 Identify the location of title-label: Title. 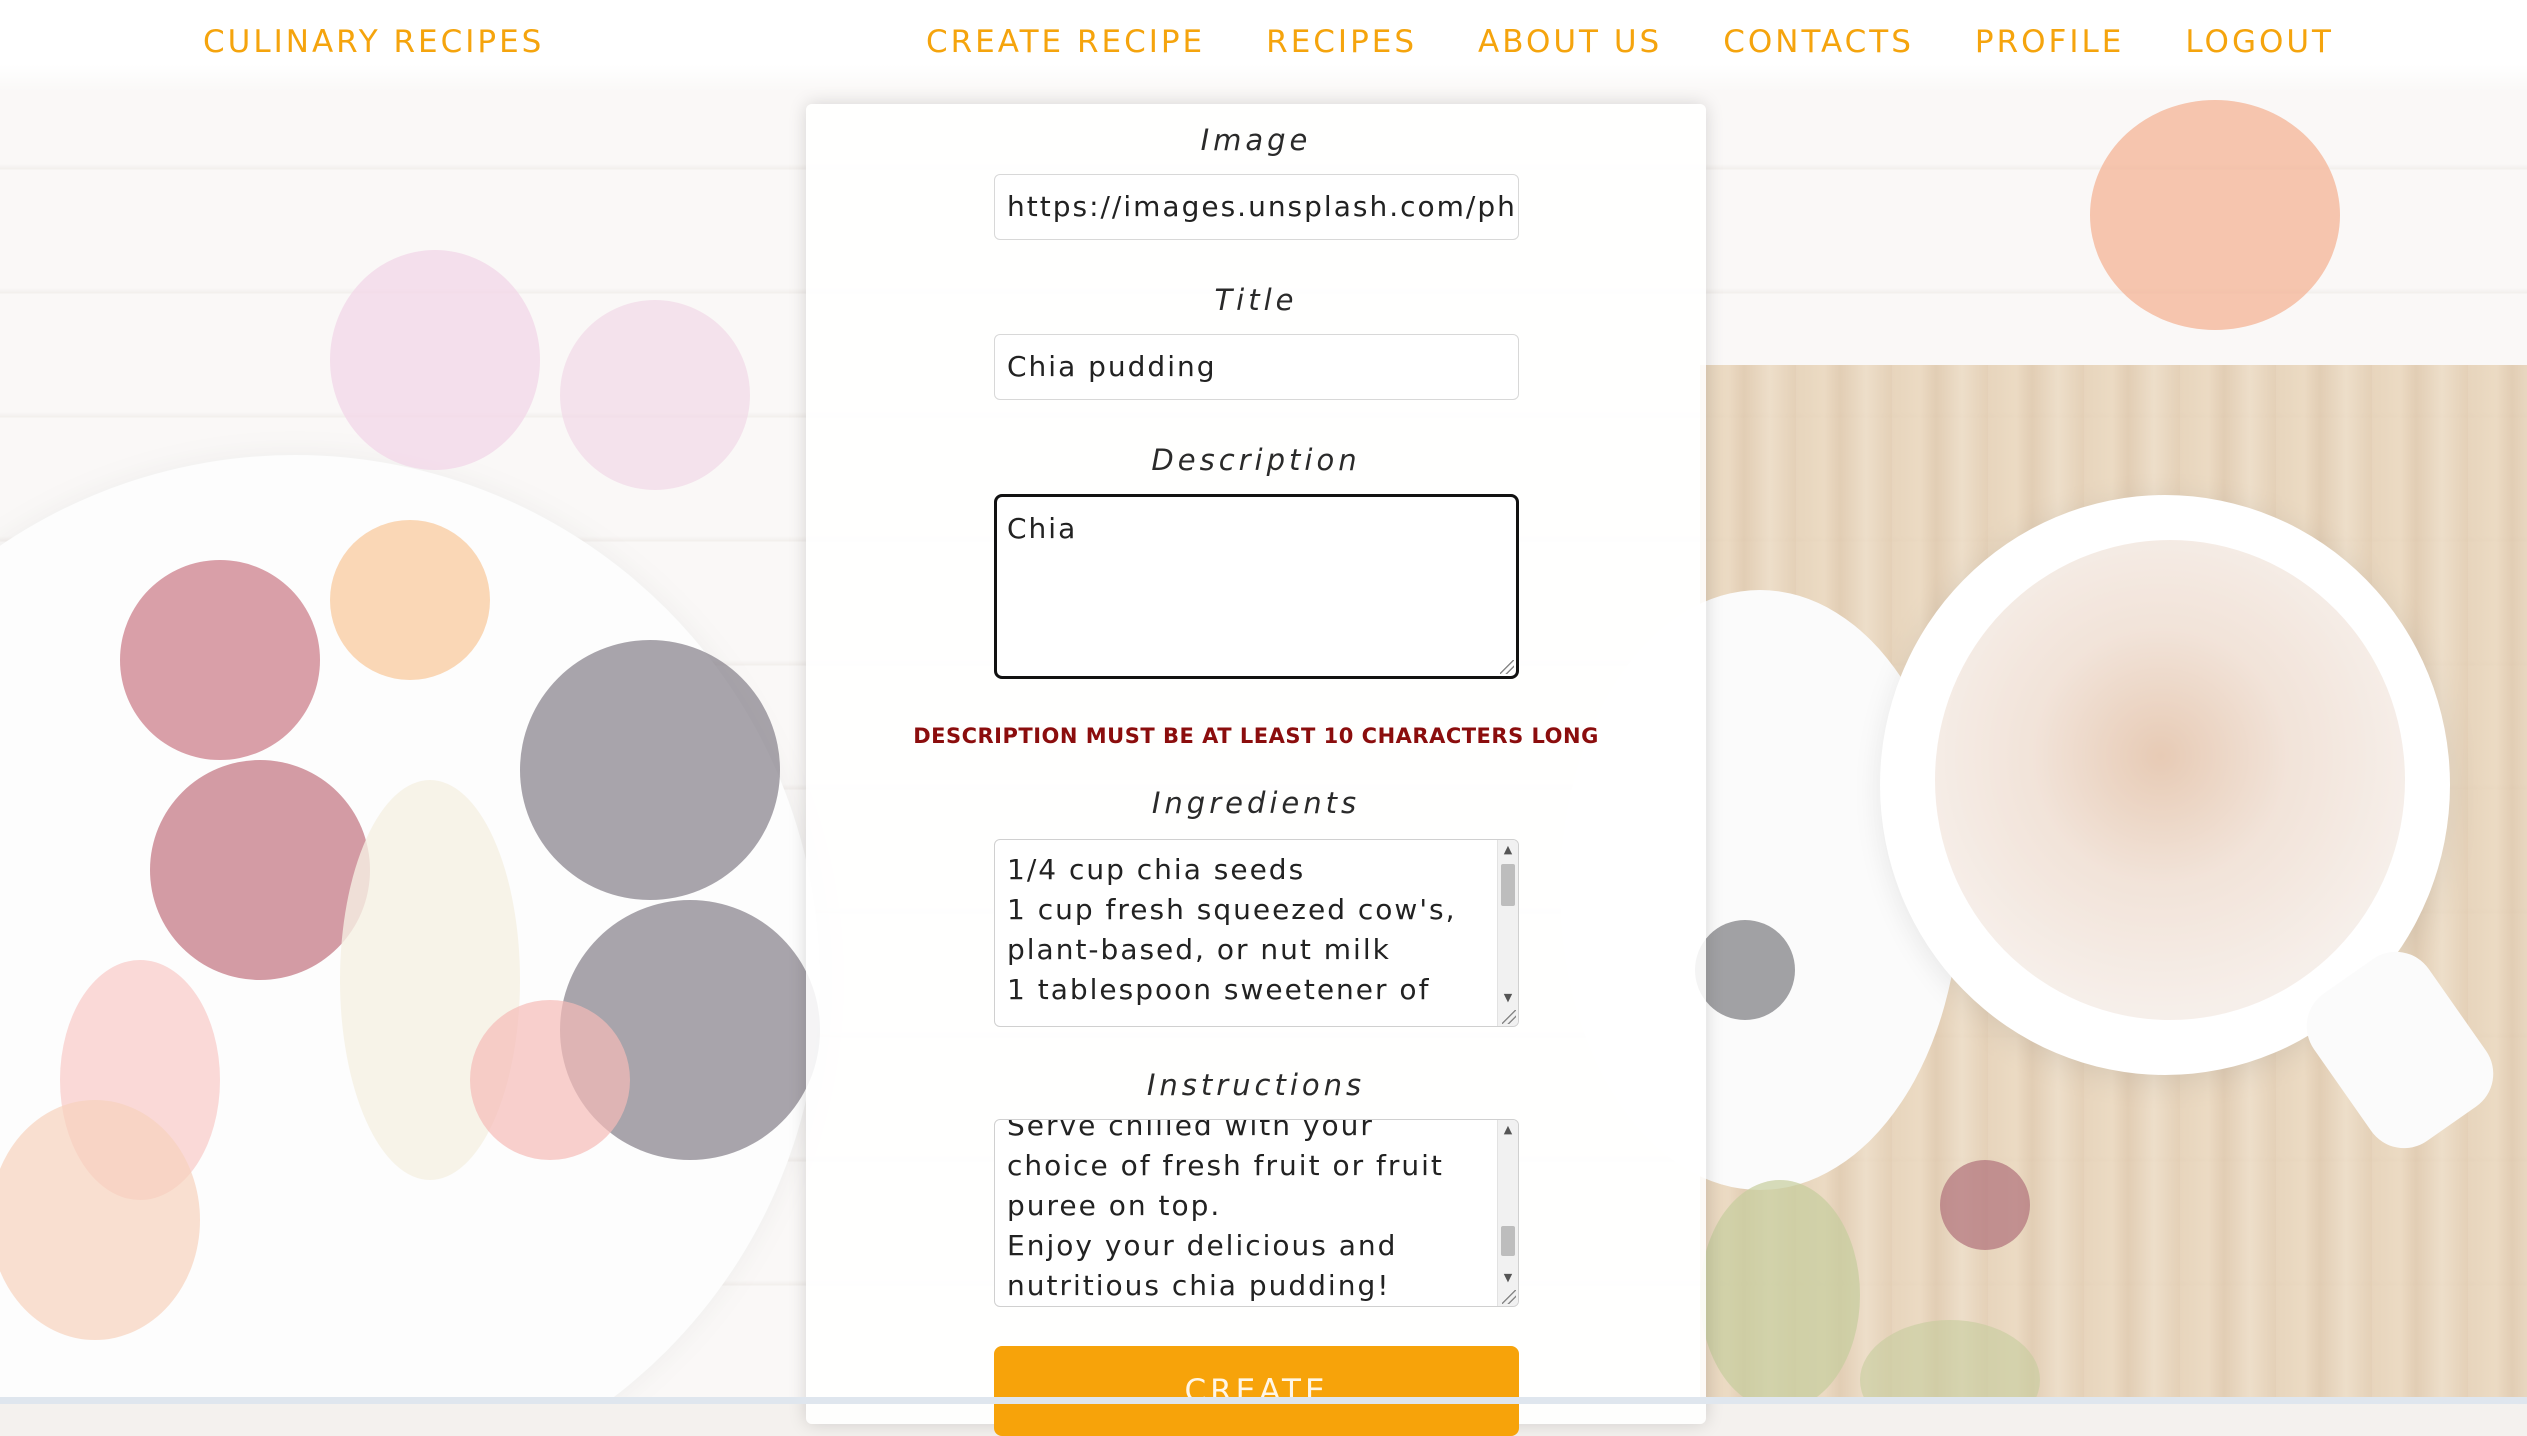
(1256, 300).